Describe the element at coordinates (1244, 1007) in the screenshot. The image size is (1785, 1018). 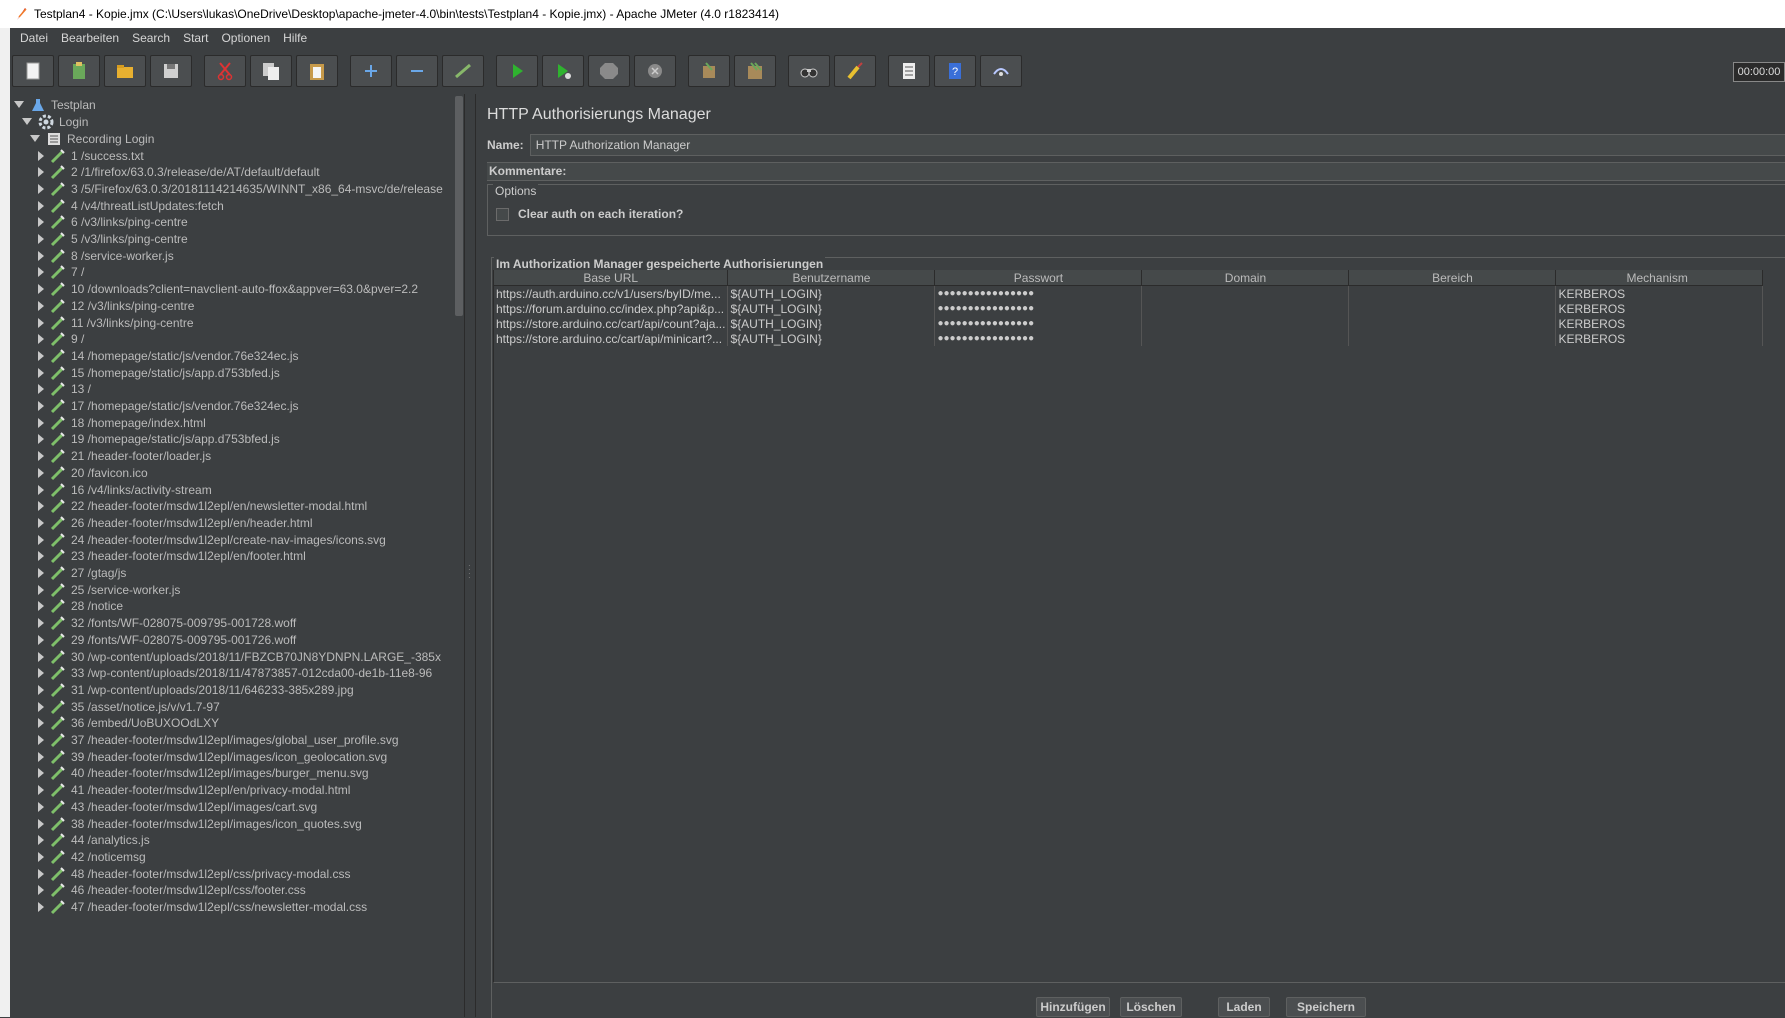
I see `load-button: Laden` at that location.